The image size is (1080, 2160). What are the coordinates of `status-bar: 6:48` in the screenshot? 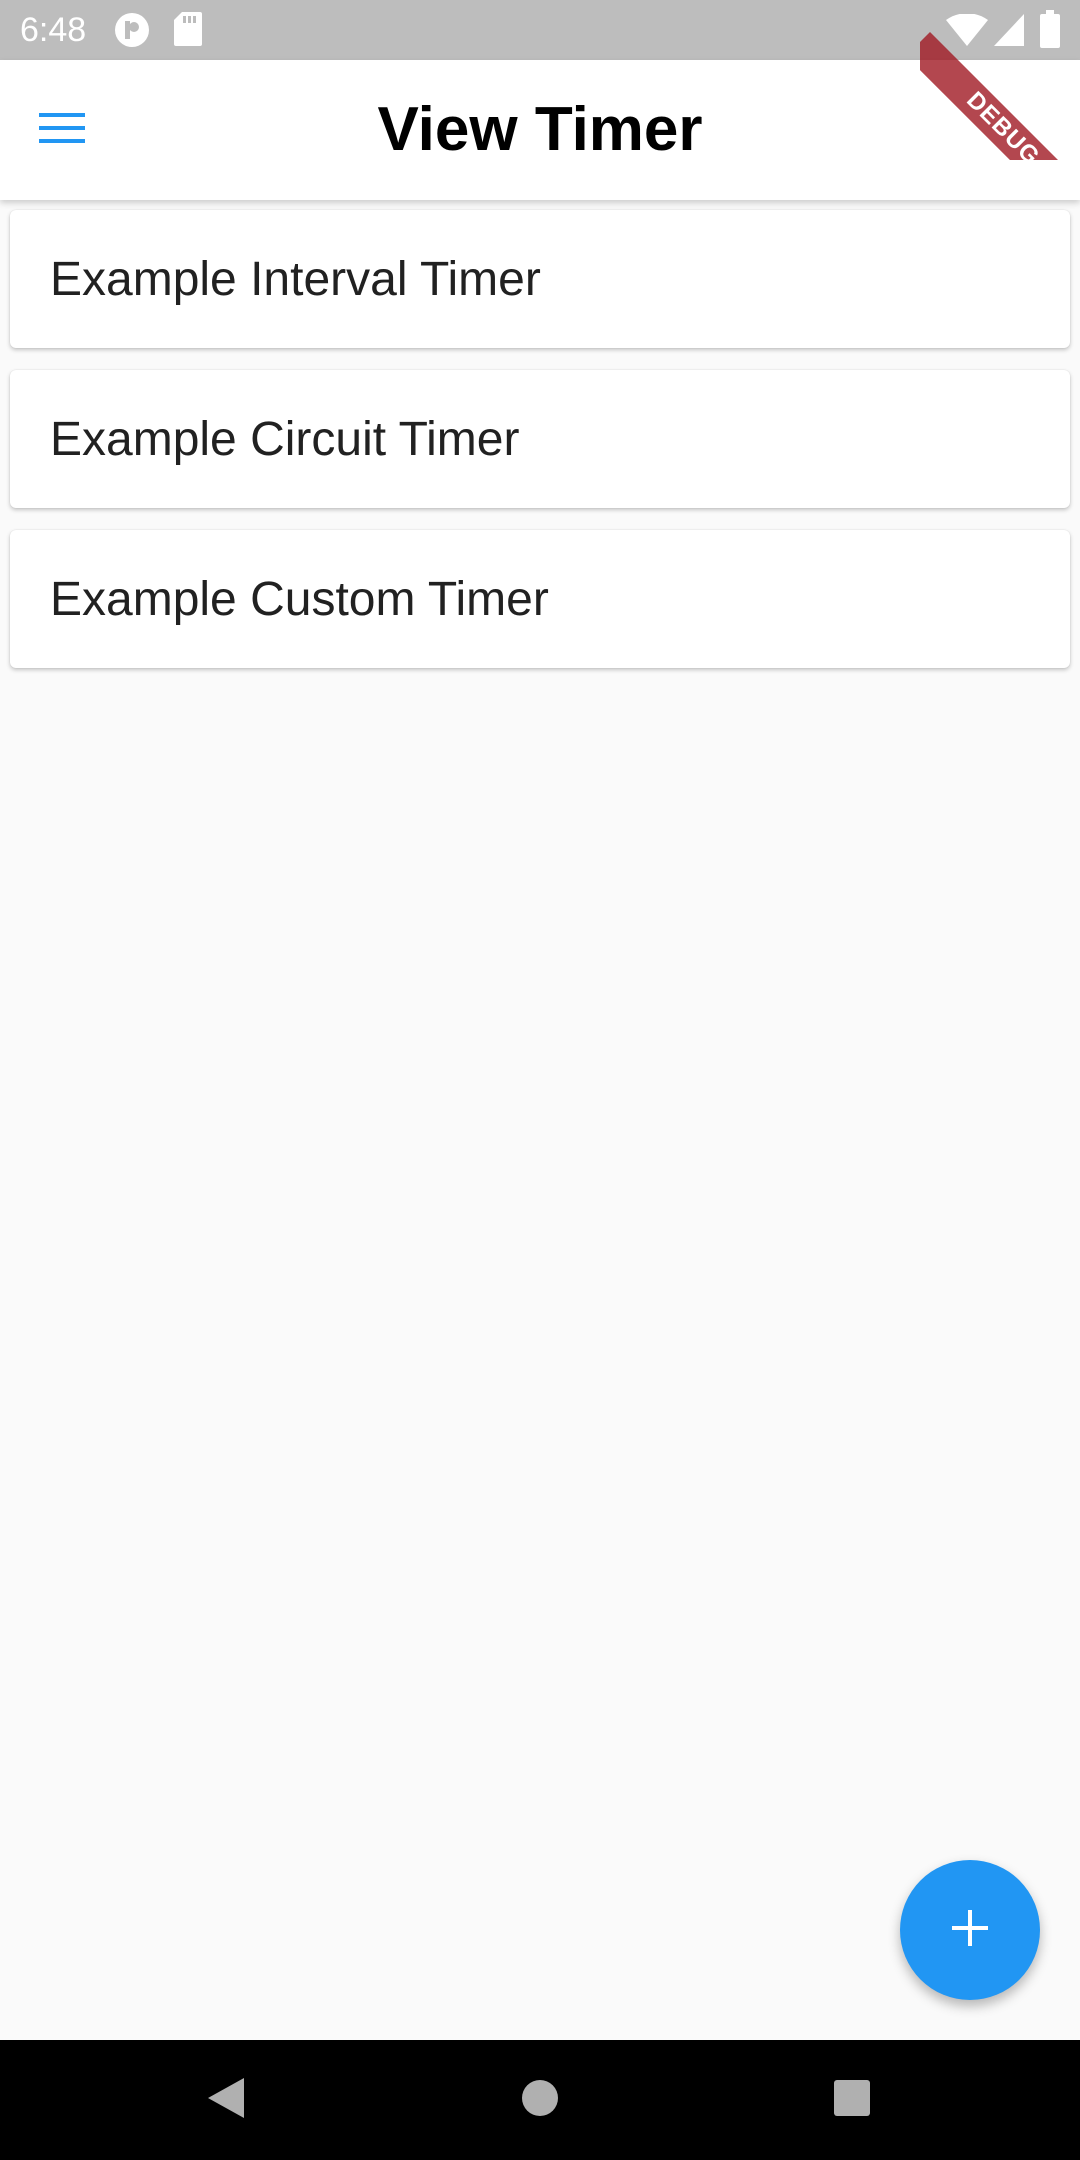 It's located at (540, 30).